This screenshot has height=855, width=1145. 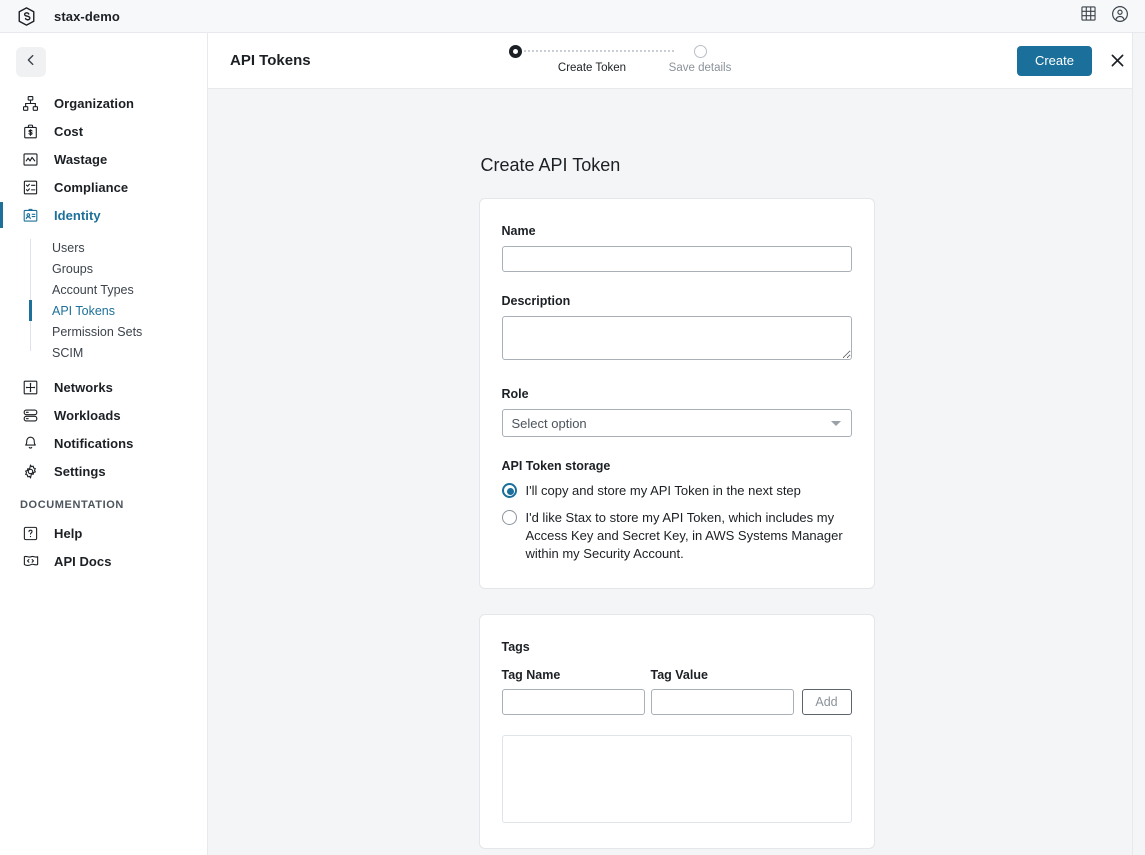 I want to click on description-label: Description, so click(x=536, y=301).